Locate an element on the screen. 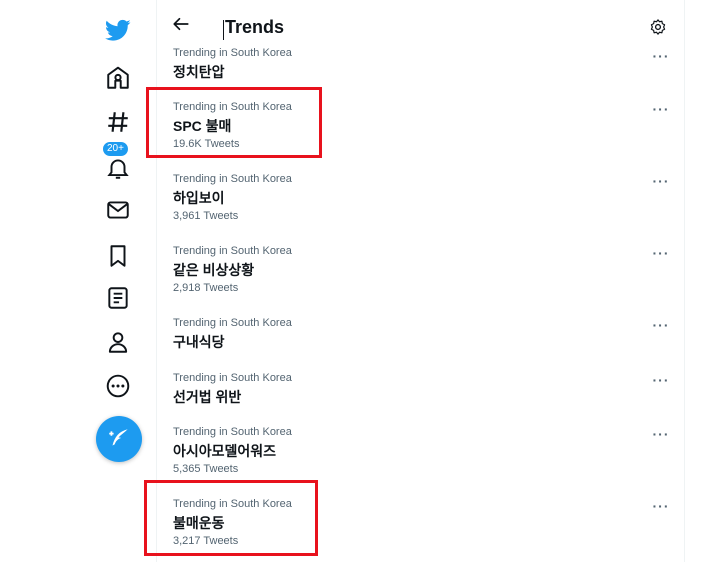 This screenshot has width=706, height=562. back-button is located at coordinates (181, 24).